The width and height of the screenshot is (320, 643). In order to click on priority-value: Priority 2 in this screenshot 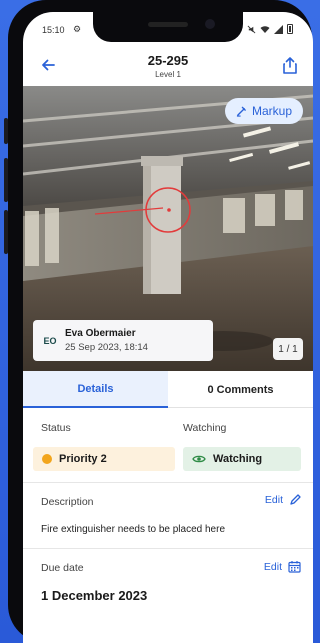, I will do `click(83, 459)`.